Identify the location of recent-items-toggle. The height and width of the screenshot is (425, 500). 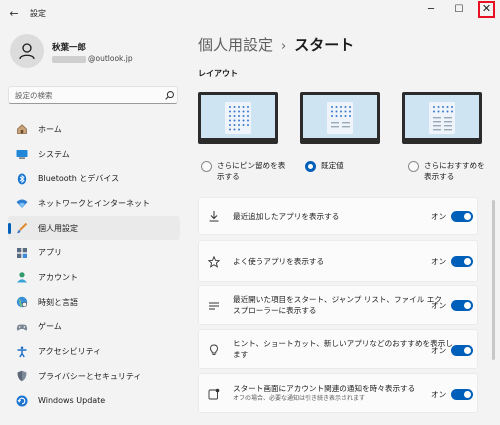
(462, 305).